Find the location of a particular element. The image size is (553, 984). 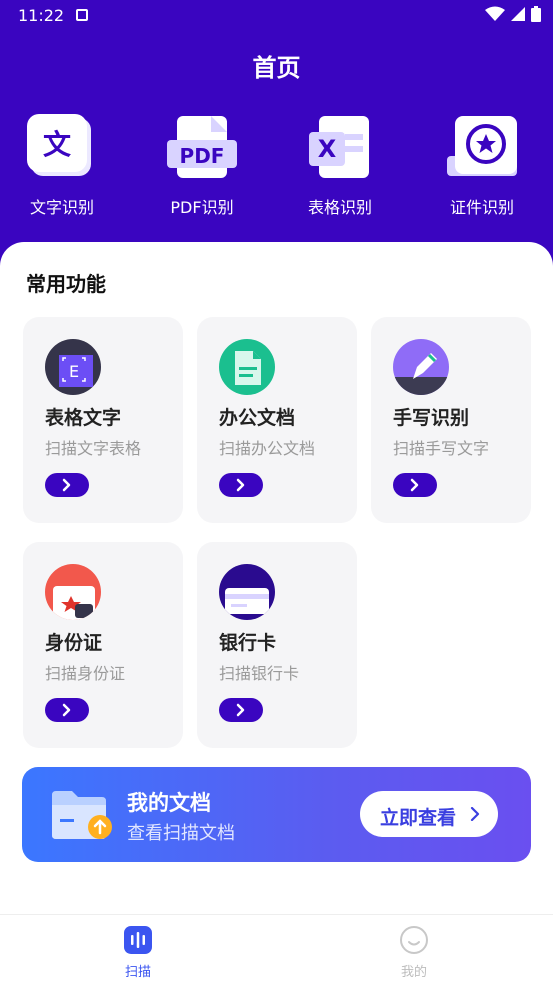

card-title: 手写识别 is located at coordinates (431, 418).